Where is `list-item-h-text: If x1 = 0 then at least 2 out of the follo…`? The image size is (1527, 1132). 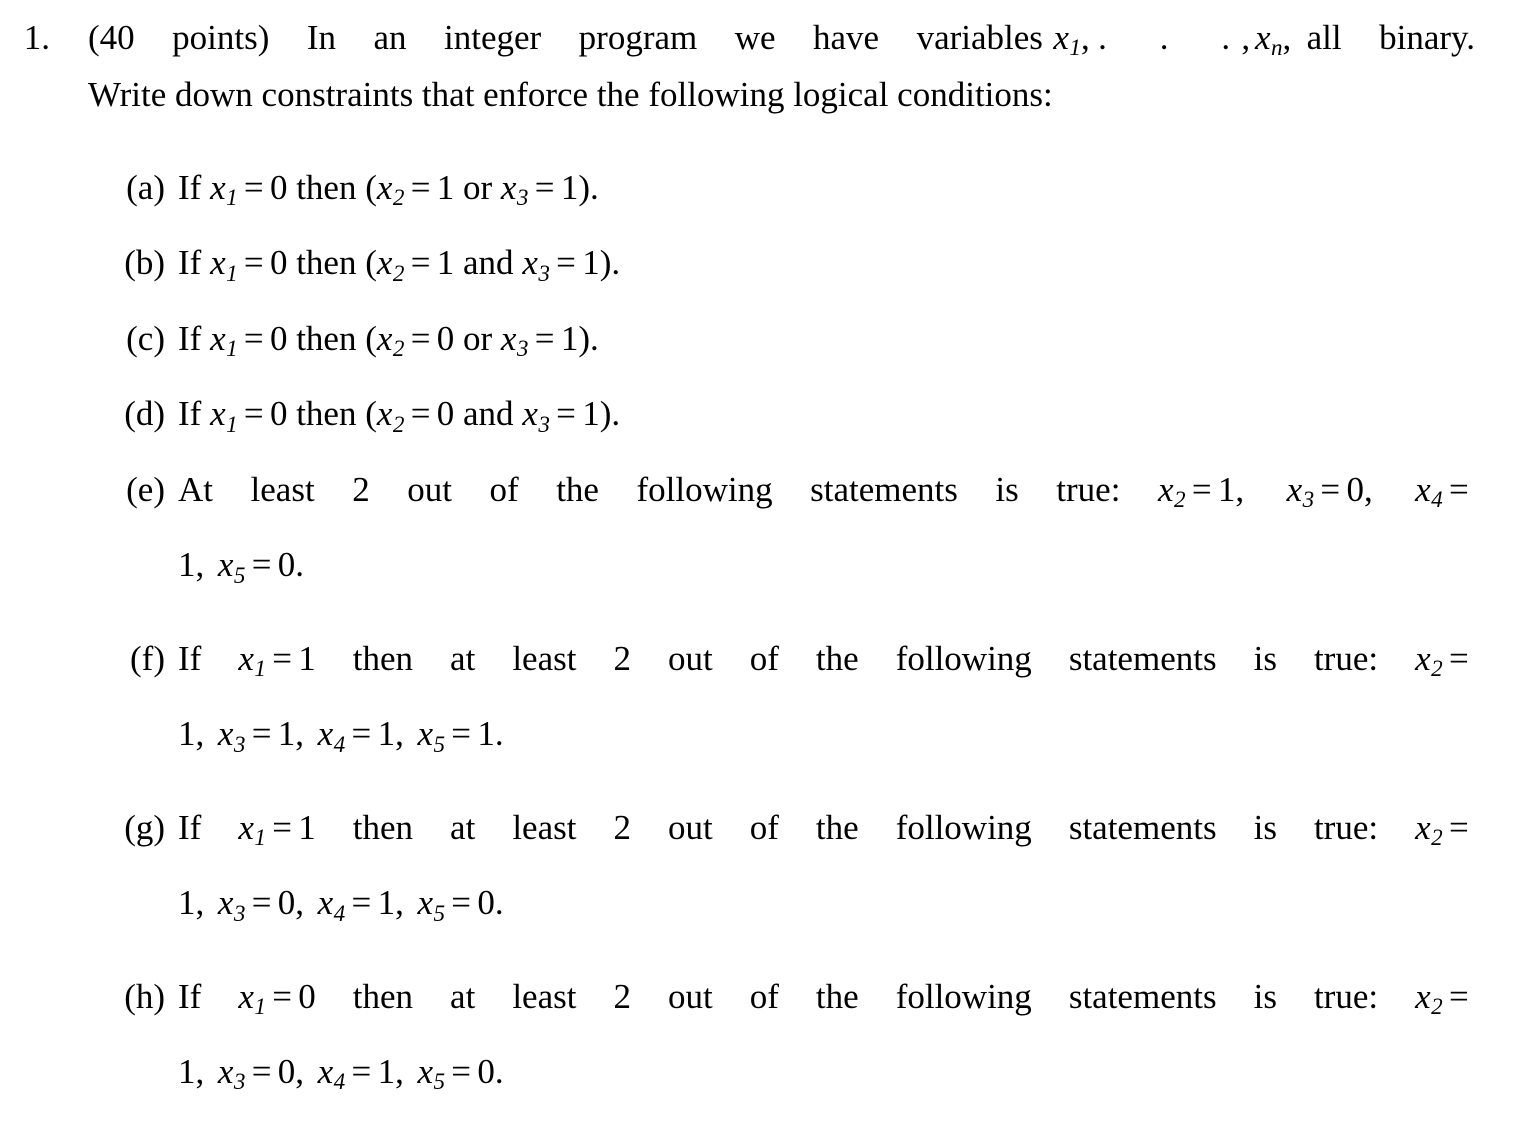
list-item-h-text: If x1 = 0 then at least 2 out of the follo… is located at coordinates (826, 1039).